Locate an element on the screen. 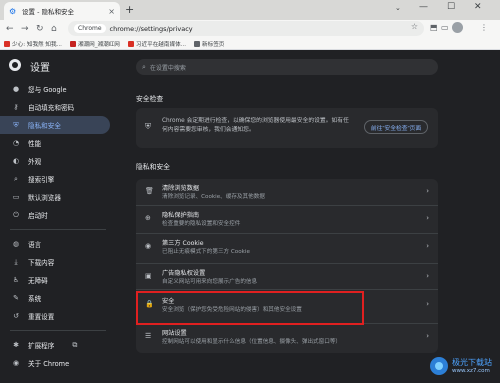  url-text: chrome://settings/privacy is located at coordinates (151, 29).